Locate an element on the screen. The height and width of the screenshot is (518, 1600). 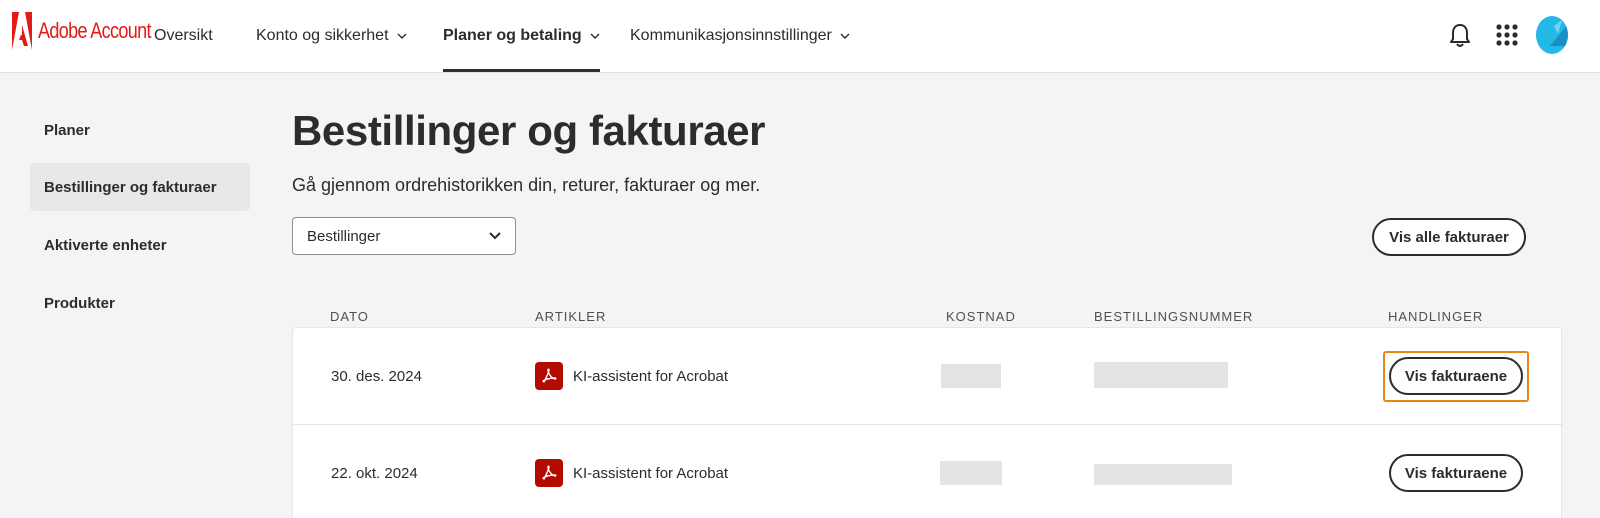
nav-oversikt: Oversikt is located at coordinates (183, 36).